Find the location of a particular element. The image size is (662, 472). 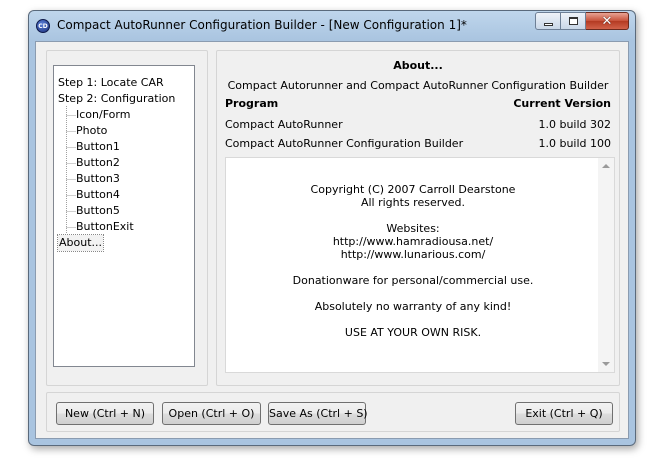

maximize-icon is located at coordinates (573, 21).